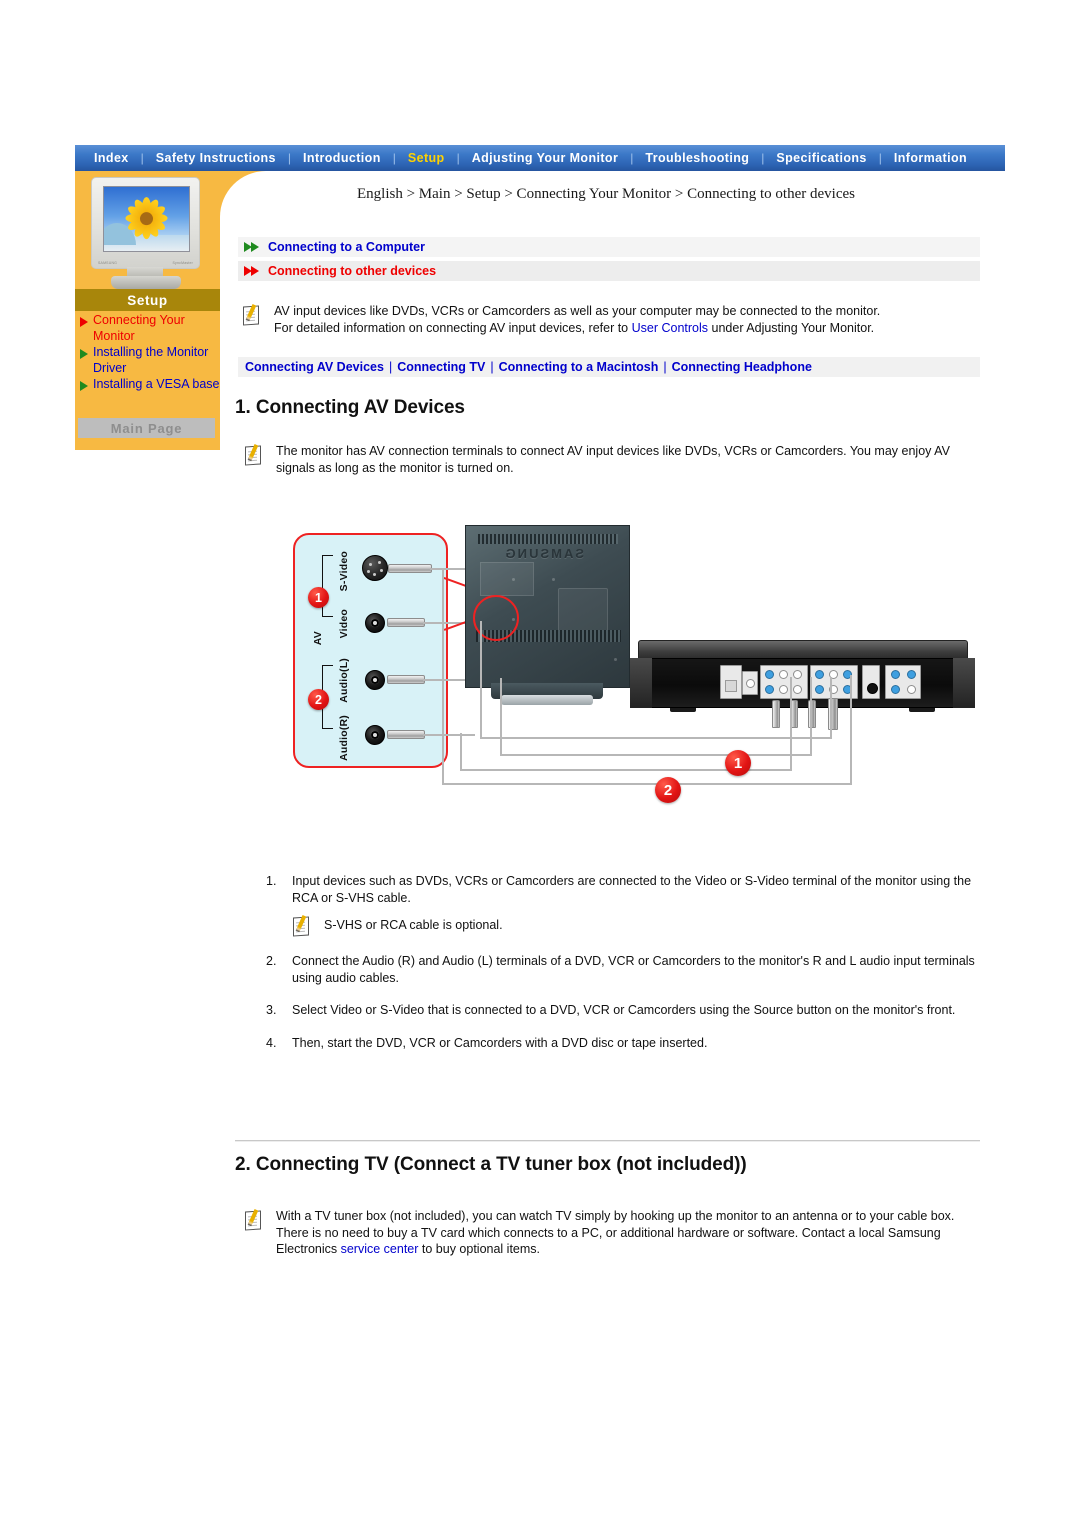 The width and height of the screenshot is (1080, 1528). Describe the element at coordinates (441, 367) in the screenshot. I see `subnav-link-connecting-tv: Connecting TV` at that location.